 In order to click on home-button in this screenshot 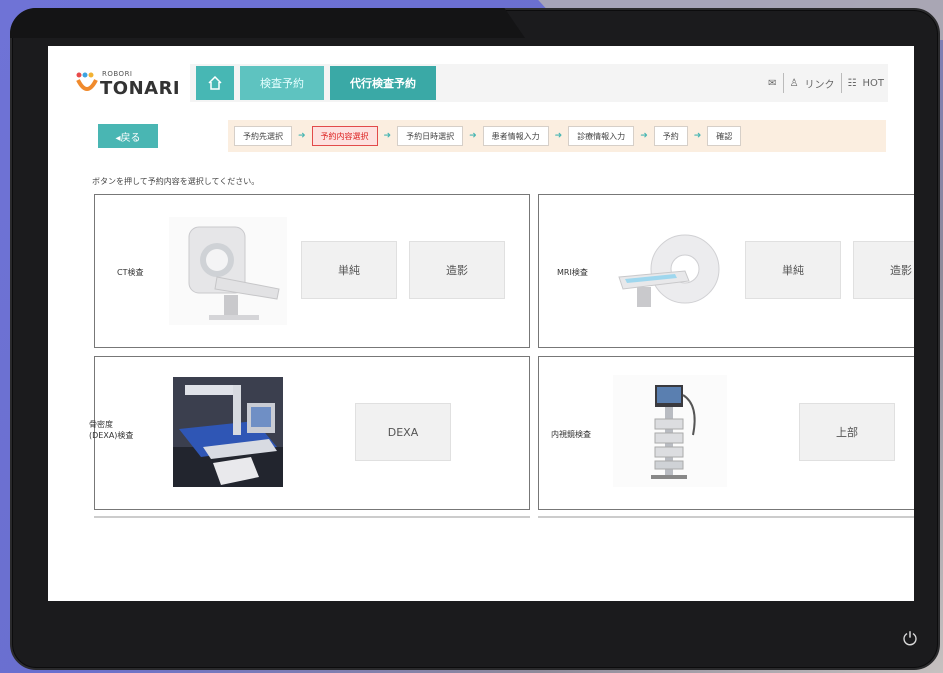, I will do `click(215, 83)`.